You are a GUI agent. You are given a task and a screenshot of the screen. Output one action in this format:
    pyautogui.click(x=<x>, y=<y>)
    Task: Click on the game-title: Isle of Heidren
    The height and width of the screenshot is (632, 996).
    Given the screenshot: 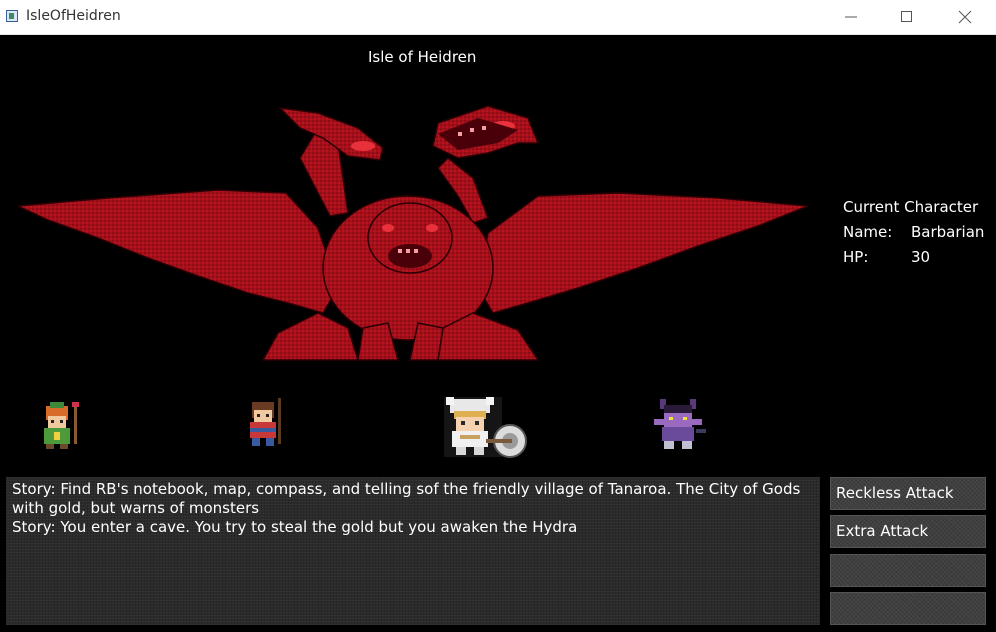 What is the action you would take?
    pyautogui.click(x=422, y=57)
    